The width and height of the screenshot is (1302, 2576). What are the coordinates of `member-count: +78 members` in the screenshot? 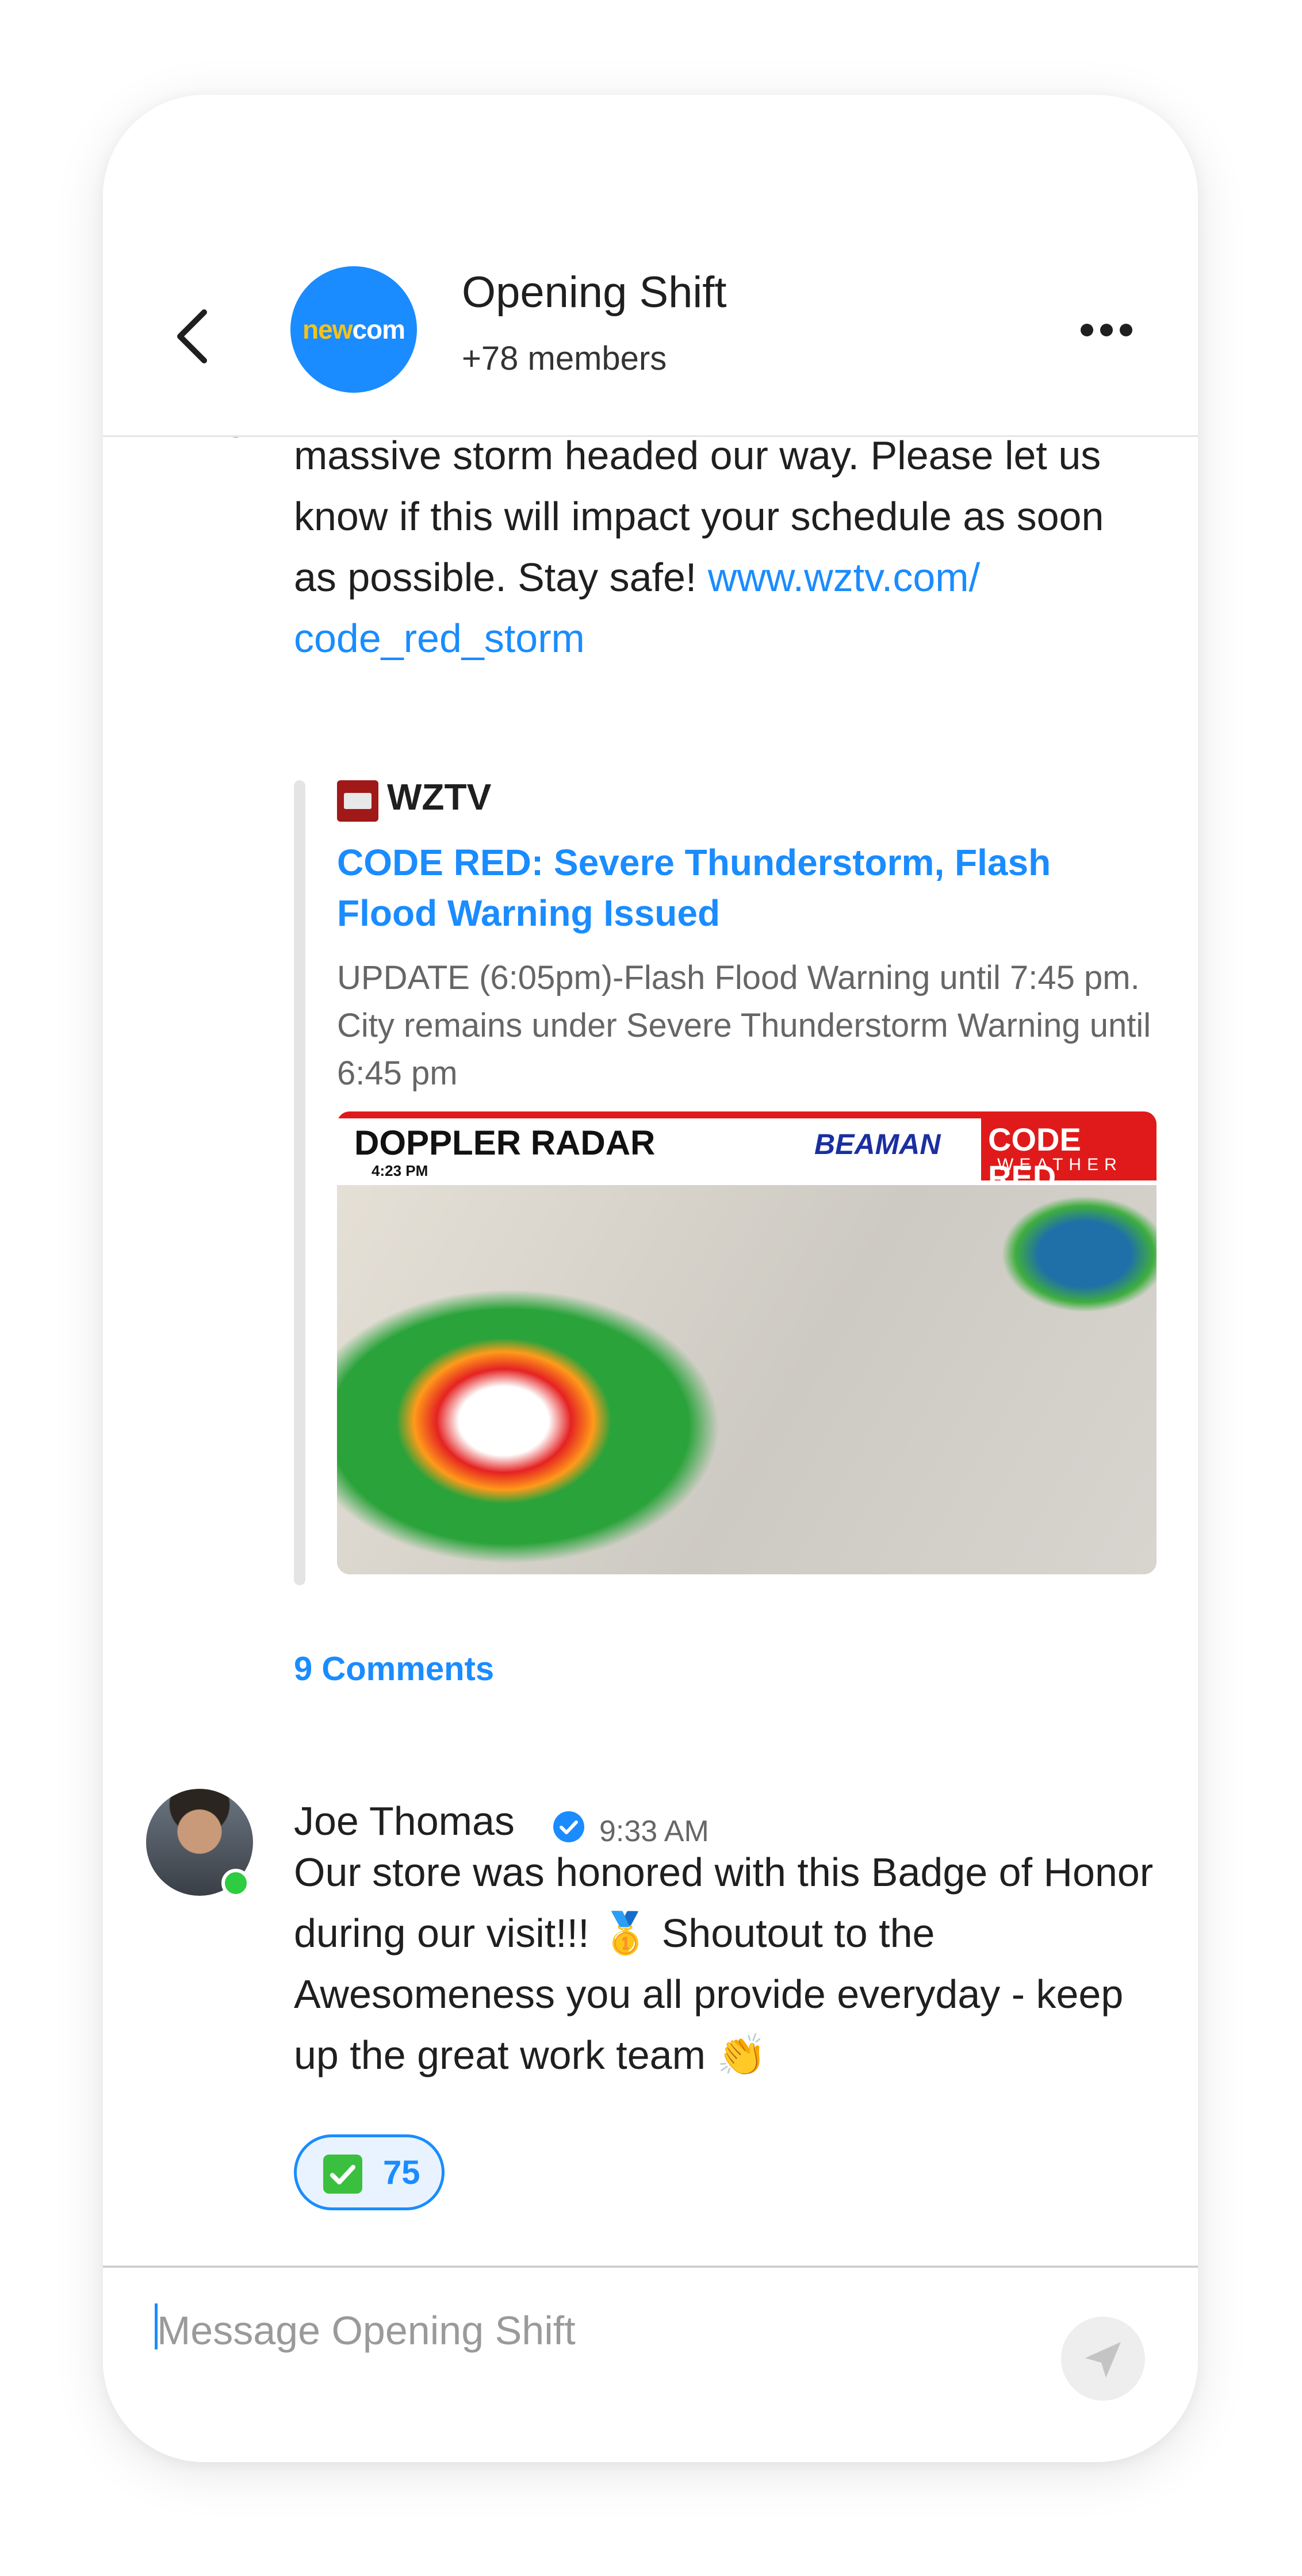 It's located at (564, 358).